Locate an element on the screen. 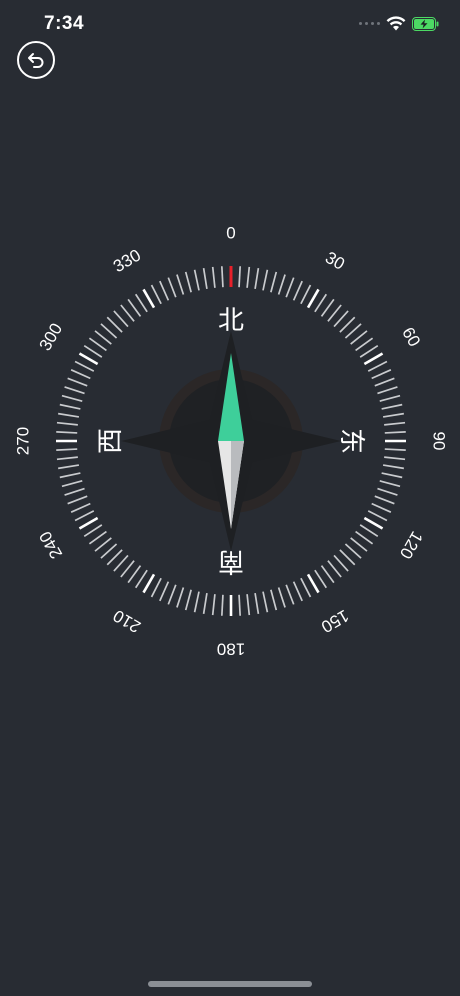  degree-label: 300 is located at coordinates (51, 337).